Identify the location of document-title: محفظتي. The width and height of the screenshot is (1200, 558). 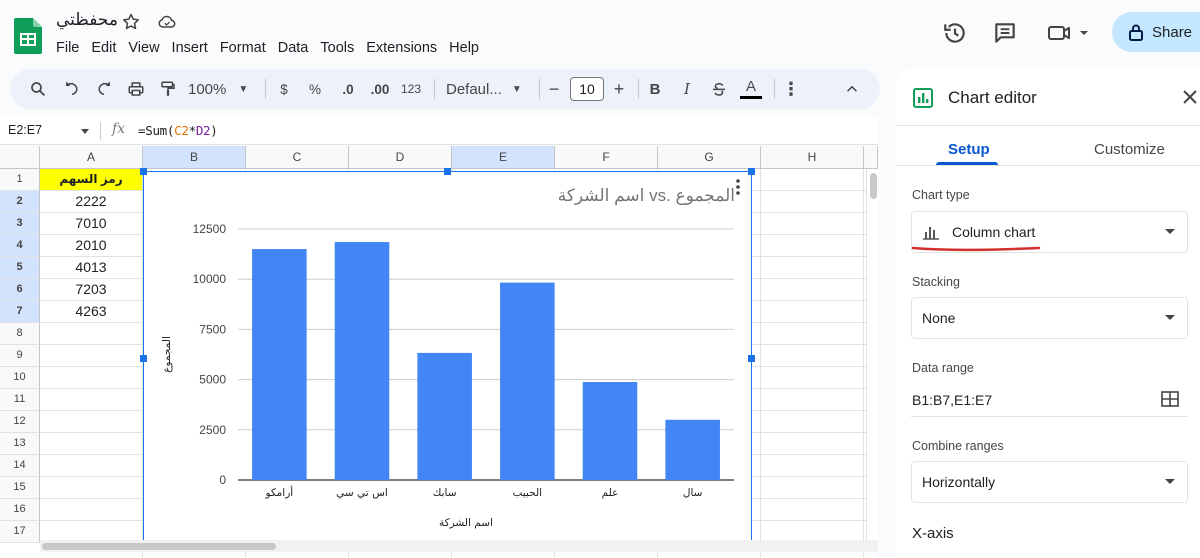
(87, 20).